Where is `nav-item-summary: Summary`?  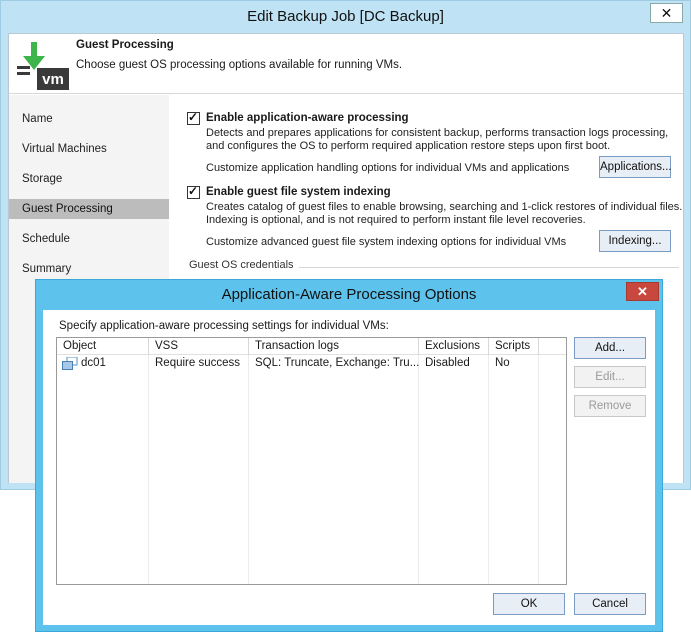 nav-item-summary: Summary is located at coordinates (89, 269).